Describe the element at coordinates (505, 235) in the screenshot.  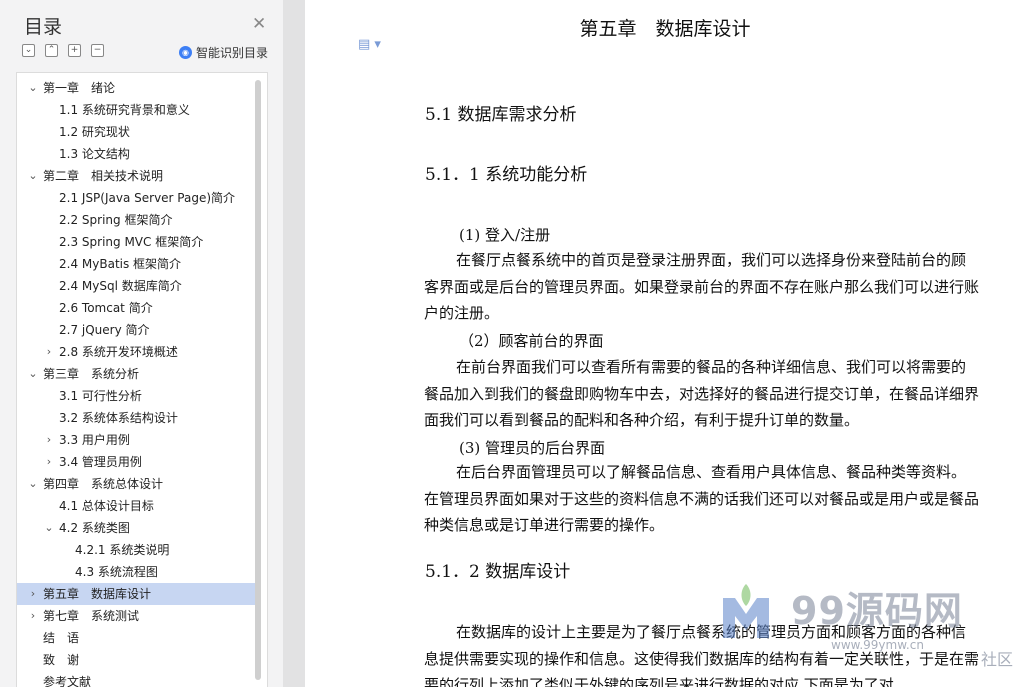
I see `list-item-1: (1) 登入/注册` at that location.